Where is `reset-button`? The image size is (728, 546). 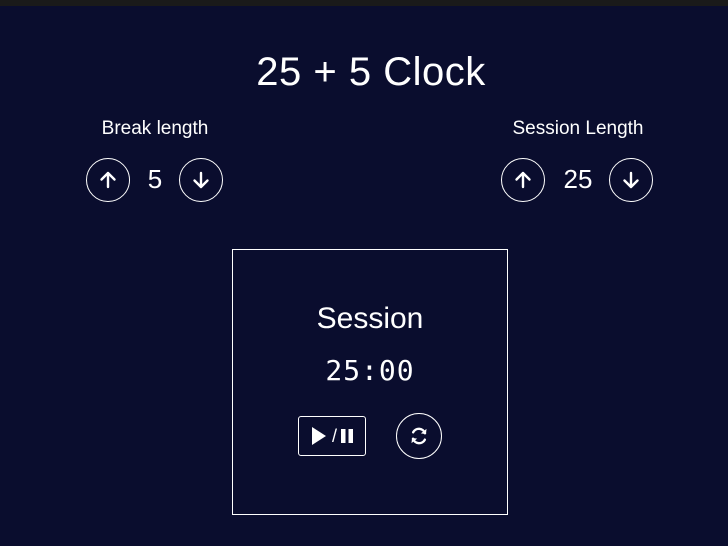 reset-button is located at coordinates (419, 436).